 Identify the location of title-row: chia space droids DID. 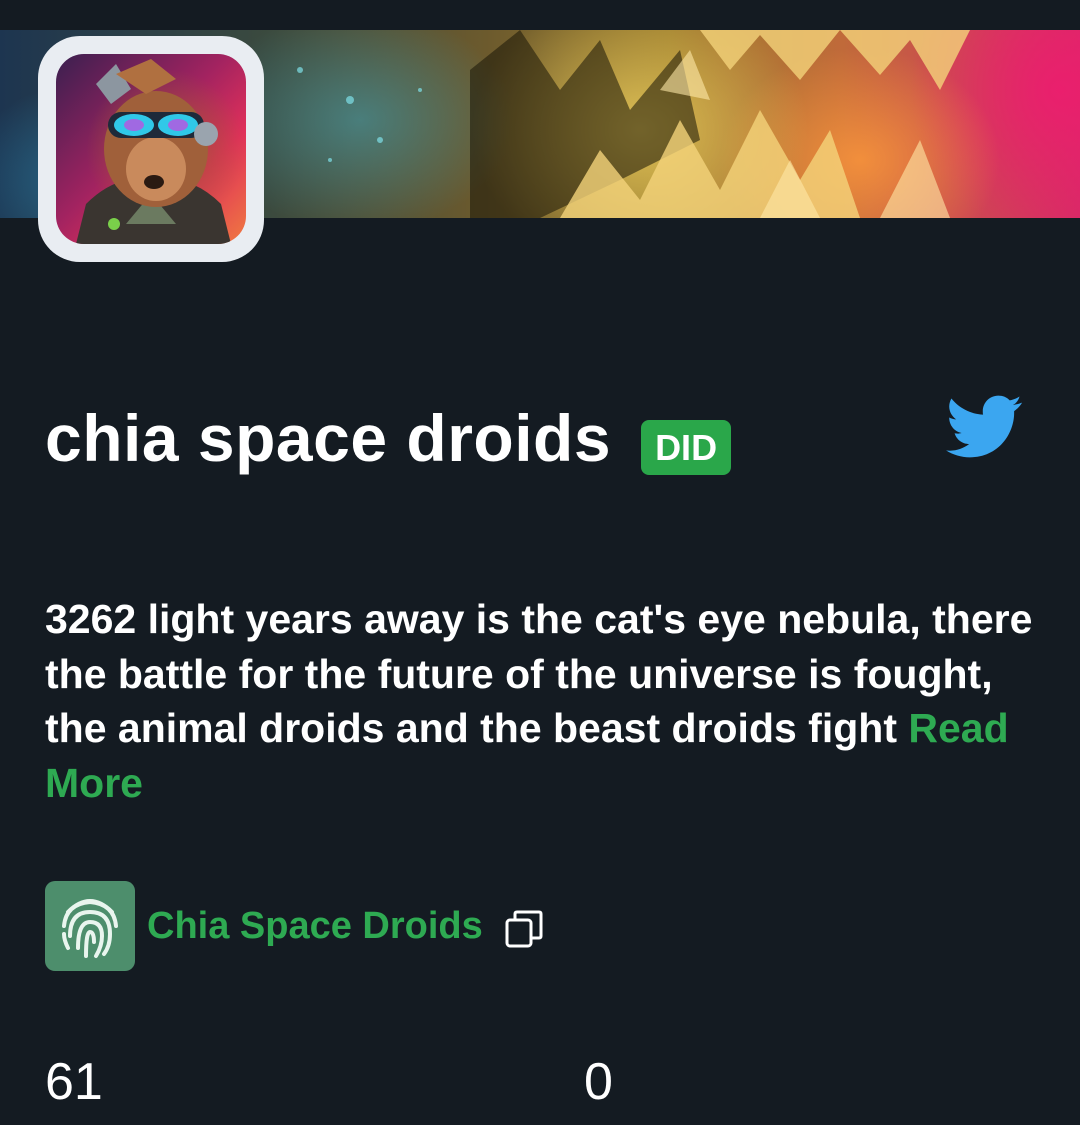
(388, 438).